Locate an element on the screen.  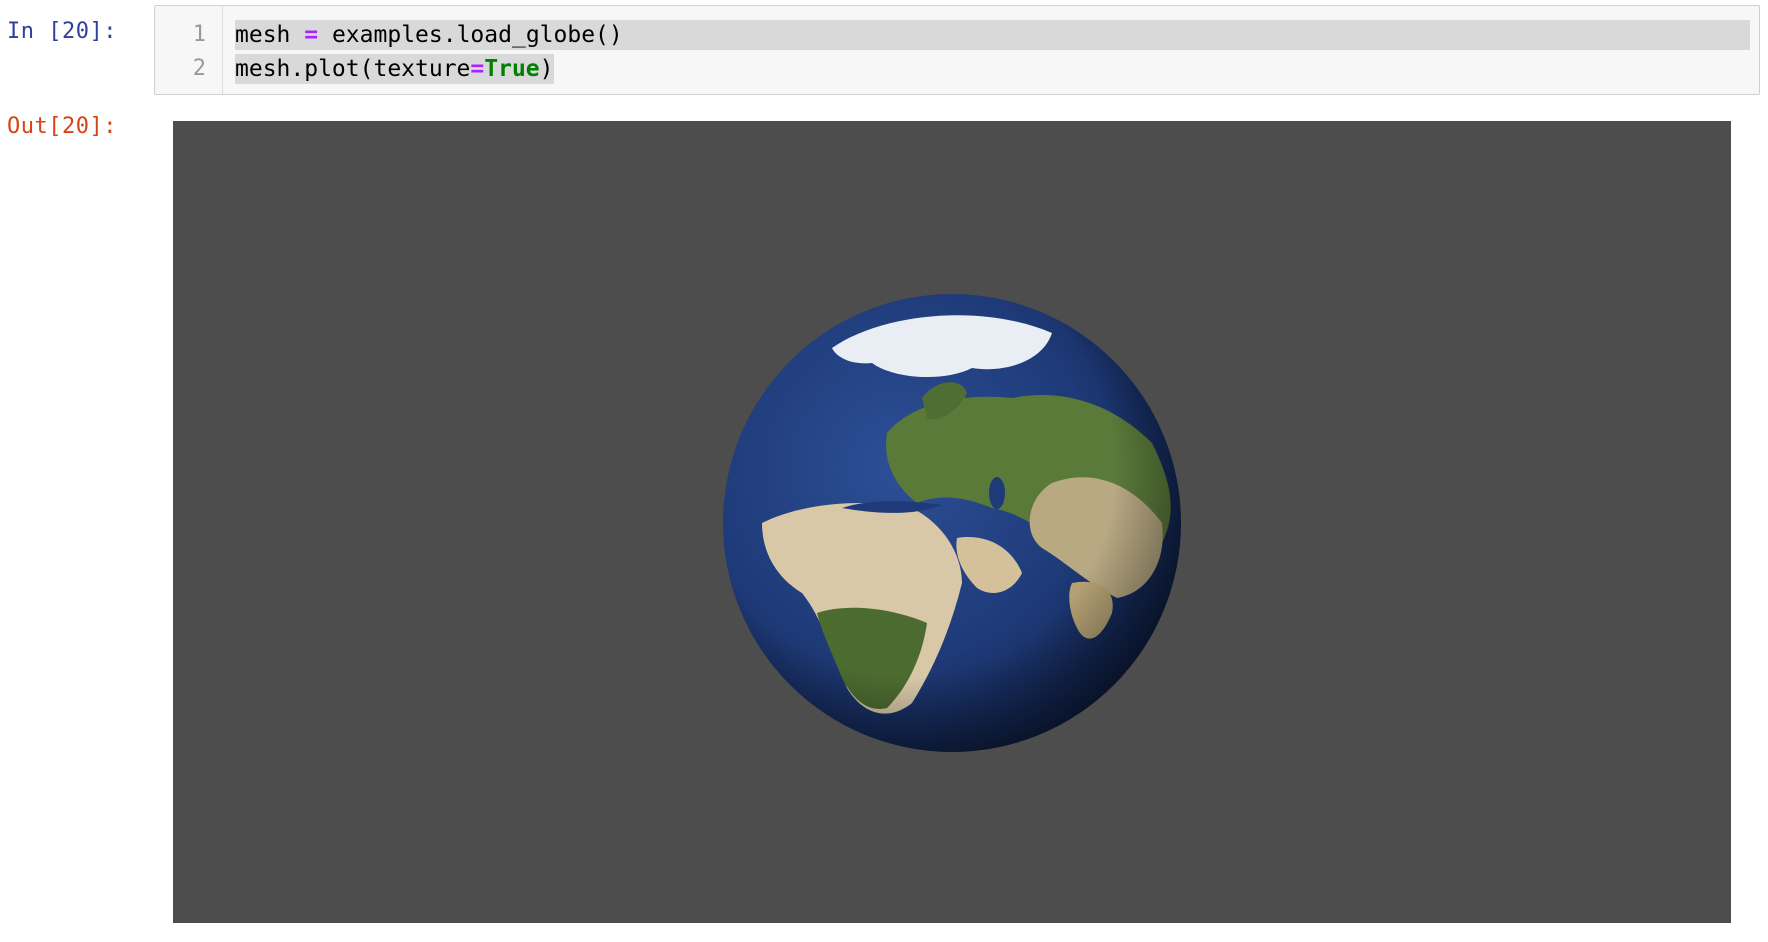
line-number-gutter: 1 2 is located at coordinates (189, 50).